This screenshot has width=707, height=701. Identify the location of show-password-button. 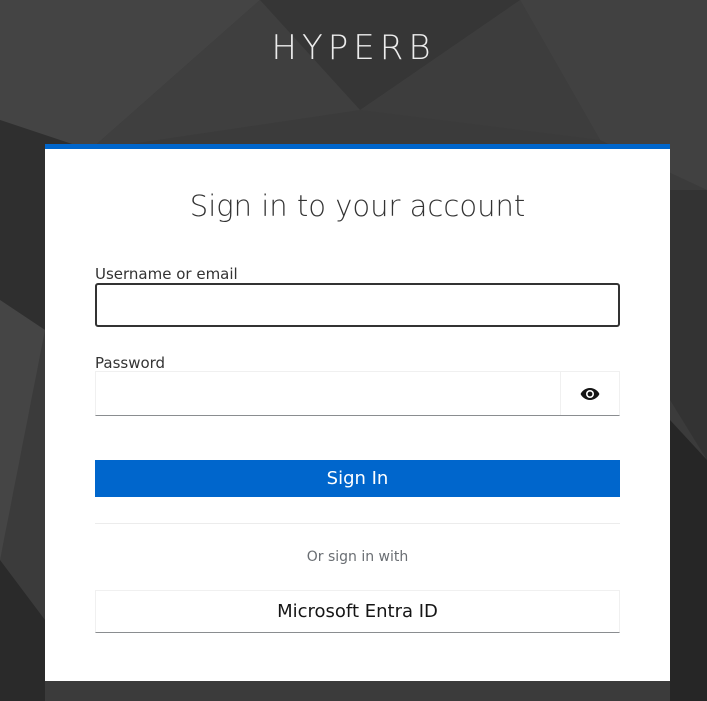
(589, 393).